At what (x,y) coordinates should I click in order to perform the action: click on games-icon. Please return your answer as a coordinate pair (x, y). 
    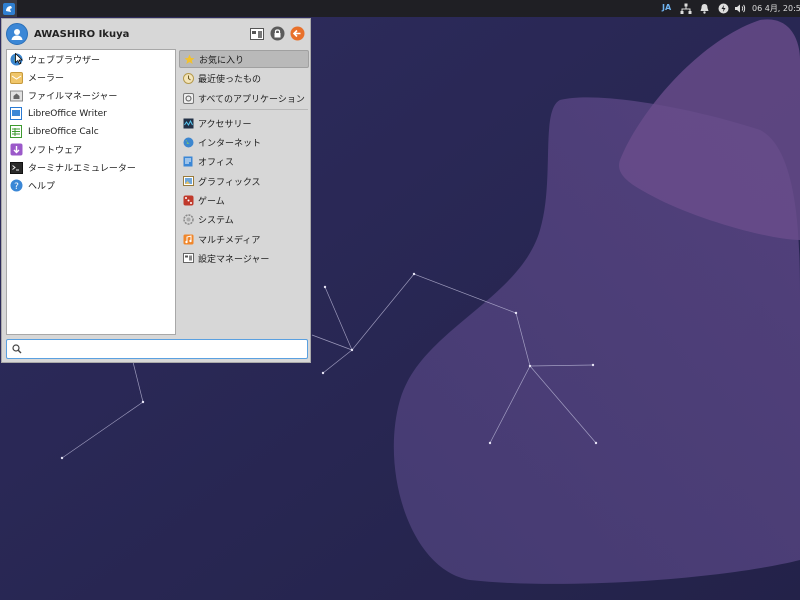
    Looking at the image, I should click on (188, 200).